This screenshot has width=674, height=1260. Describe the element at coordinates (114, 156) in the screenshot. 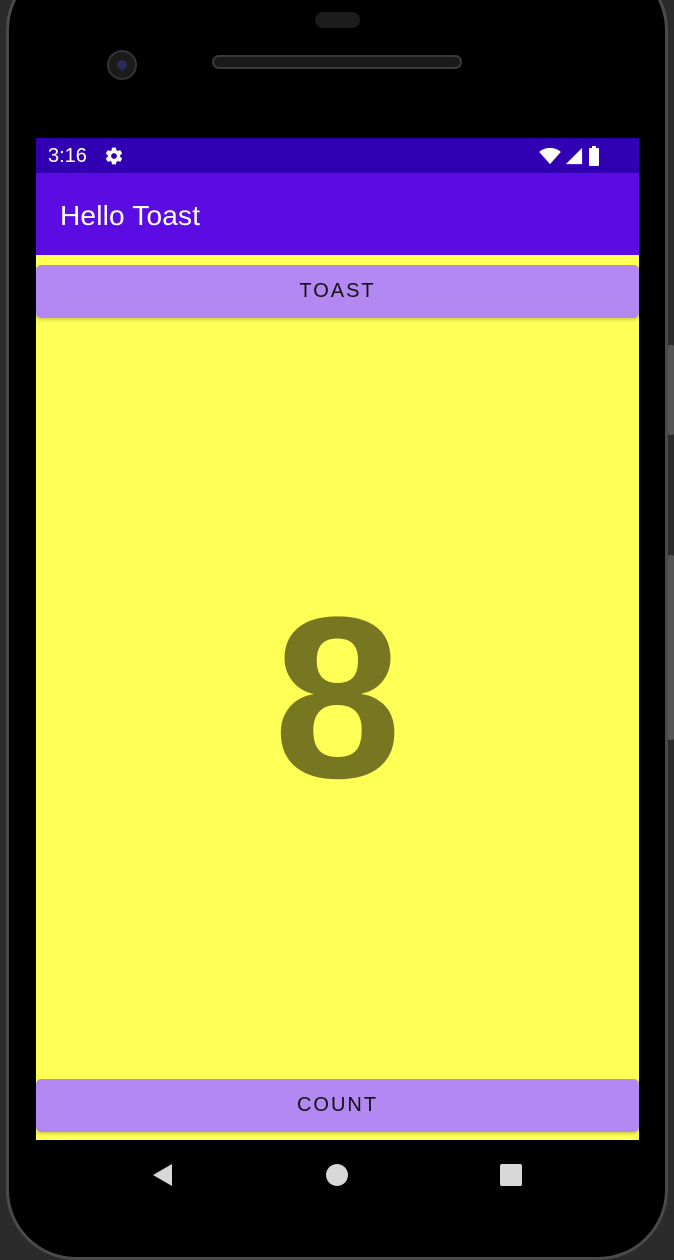

I see `gear-icon` at that location.